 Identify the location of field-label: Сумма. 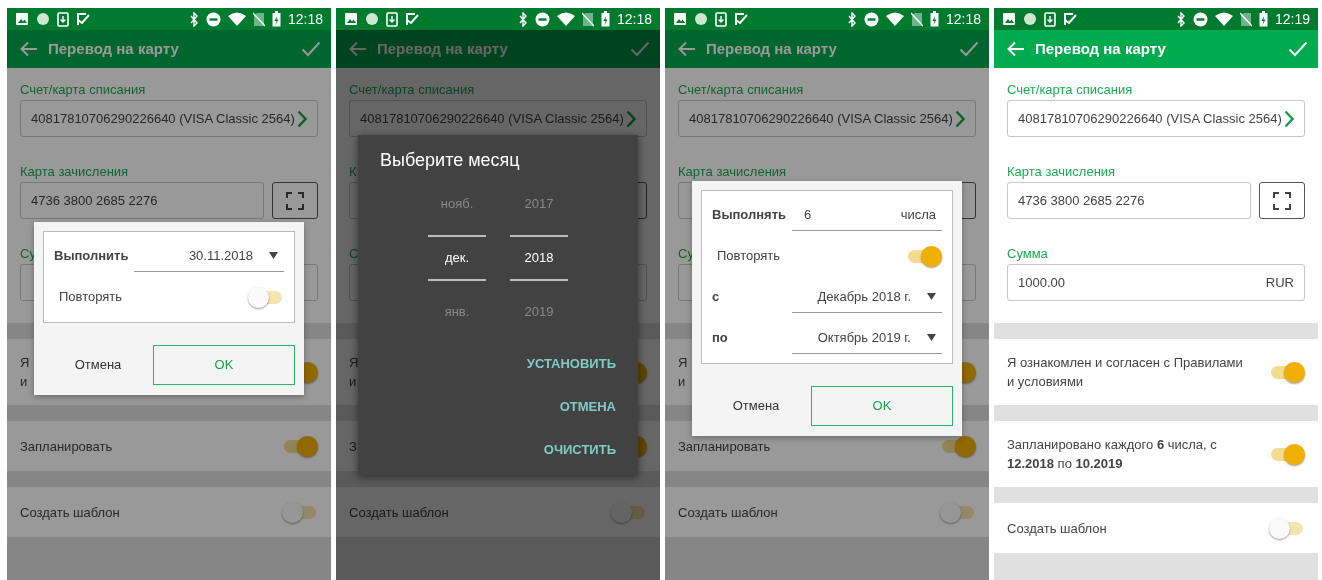
(1027, 253).